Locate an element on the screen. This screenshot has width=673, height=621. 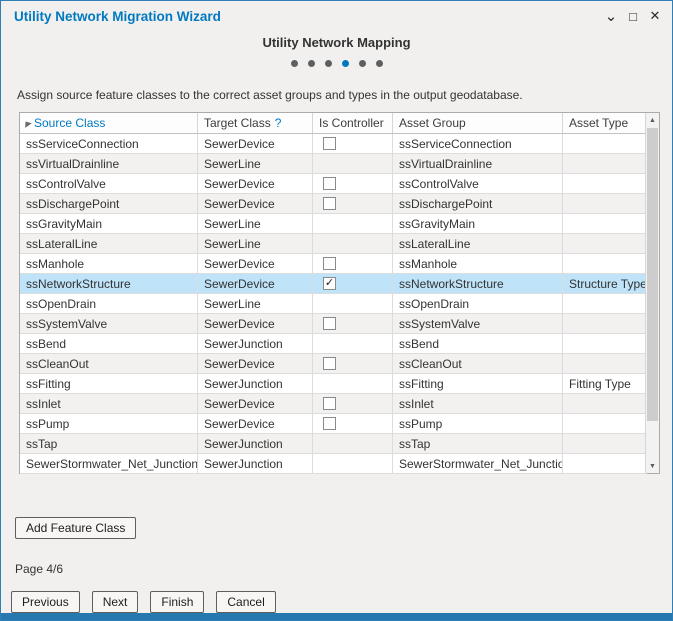
cell-asset-group: ssTap is located at coordinates (478, 443).